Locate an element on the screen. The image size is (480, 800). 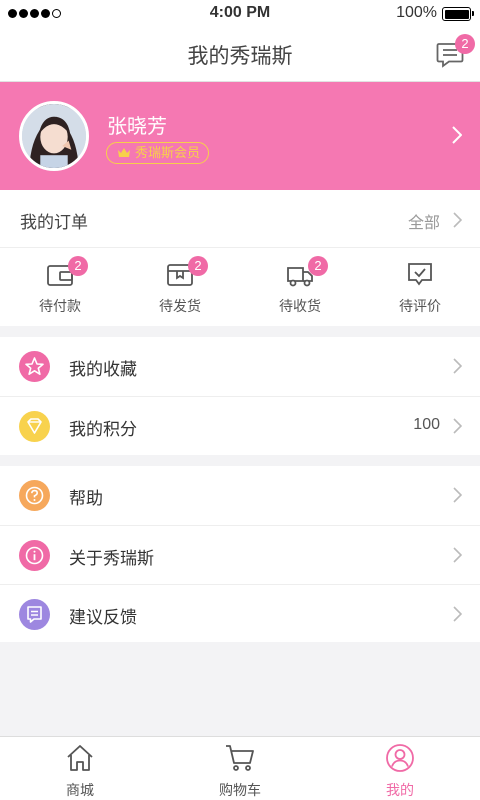
battery-icon is located at coordinates (458, 14).